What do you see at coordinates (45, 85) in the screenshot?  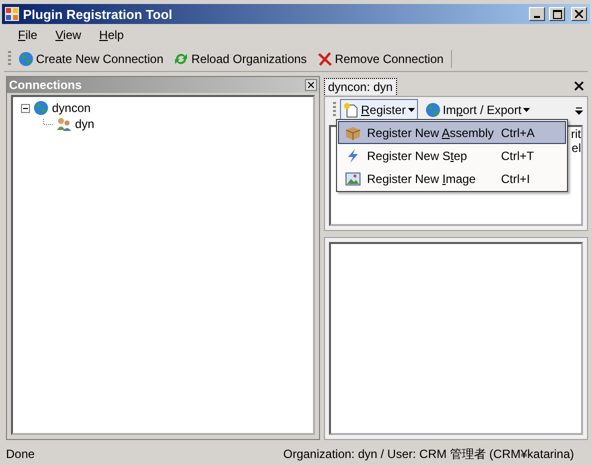 I see `panel-title: Connections` at bounding box center [45, 85].